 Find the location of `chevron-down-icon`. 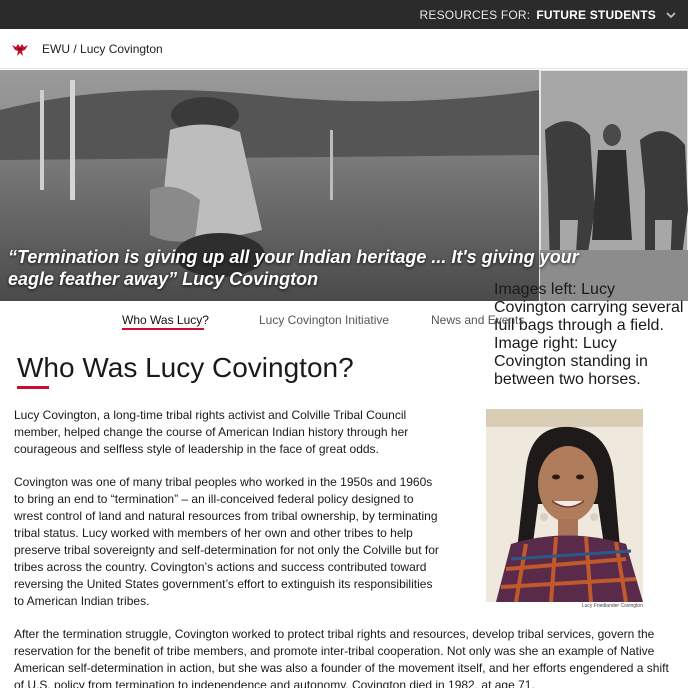

chevron-down-icon is located at coordinates (671, 15).